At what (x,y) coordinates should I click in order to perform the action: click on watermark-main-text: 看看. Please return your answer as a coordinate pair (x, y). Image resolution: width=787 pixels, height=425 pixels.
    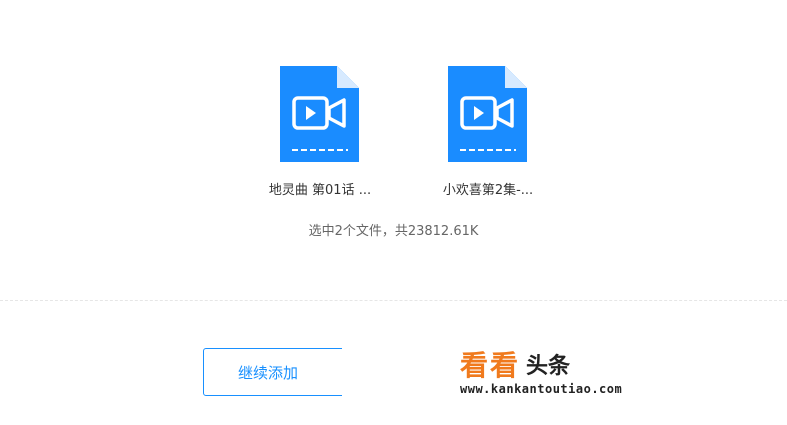
    Looking at the image, I should click on (490, 365).